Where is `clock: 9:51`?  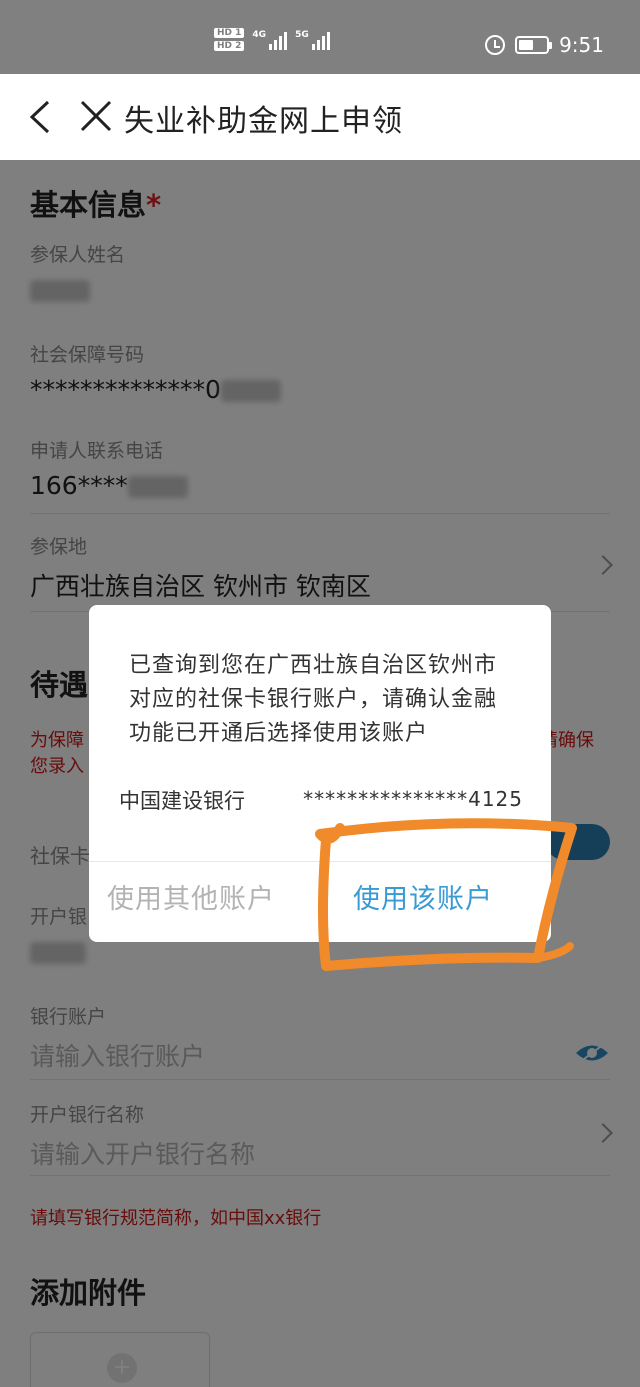
clock: 9:51 is located at coordinates (581, 45).